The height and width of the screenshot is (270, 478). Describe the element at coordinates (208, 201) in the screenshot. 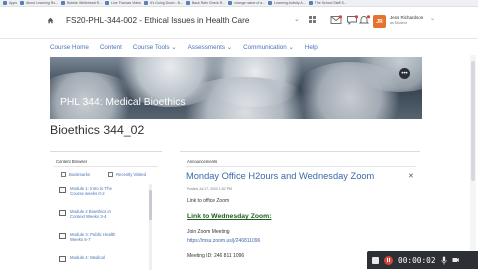

I see `announcement-text: Link to office Zoom` at that location.